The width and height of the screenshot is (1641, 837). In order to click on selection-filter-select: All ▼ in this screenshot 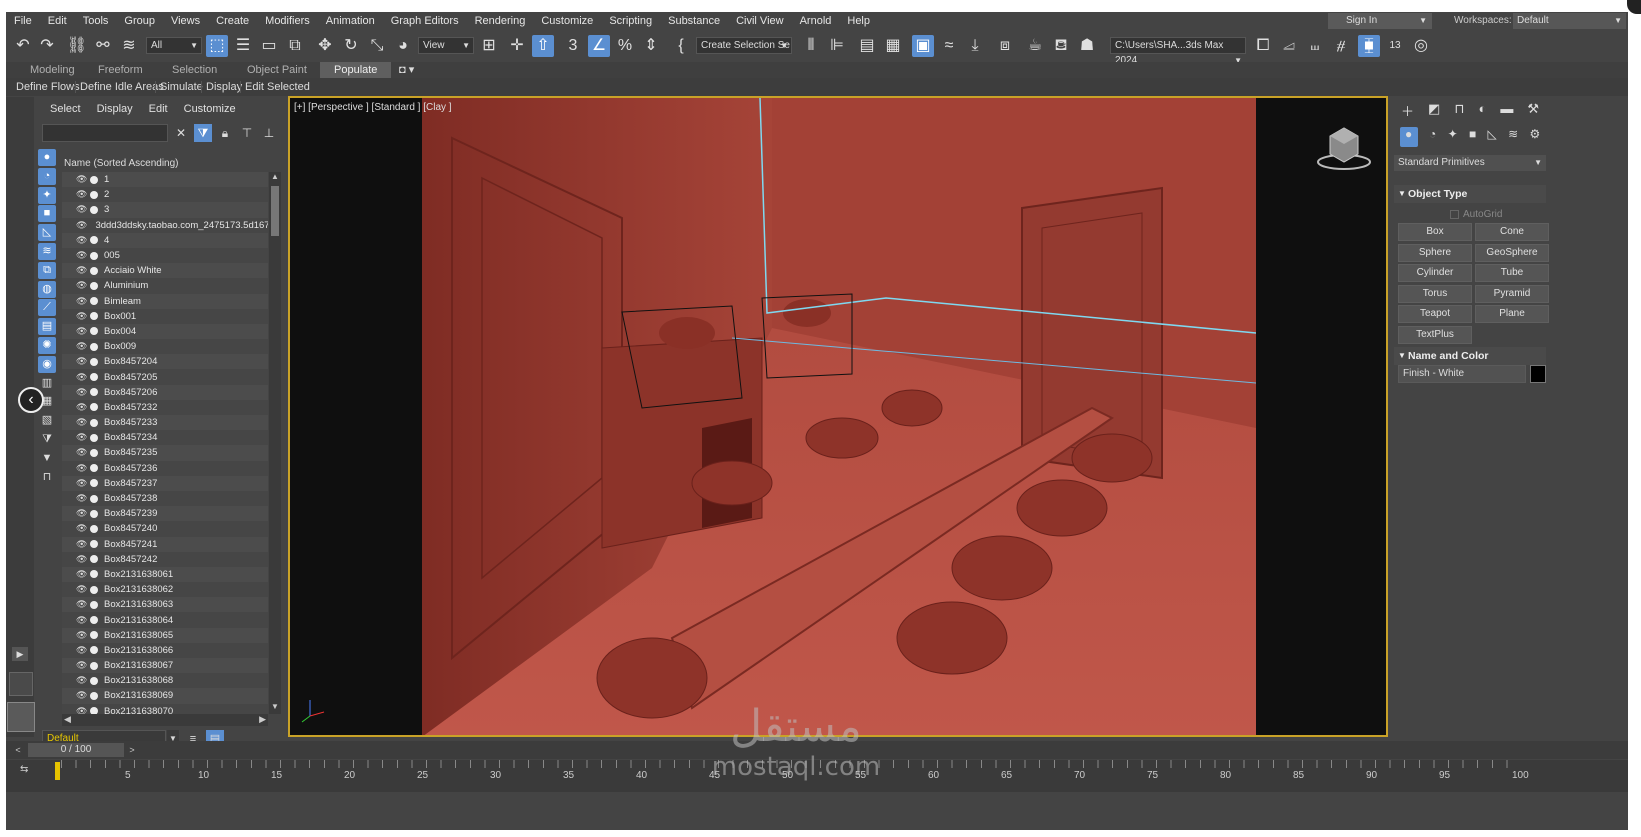, I will do `click(174, 45)`.